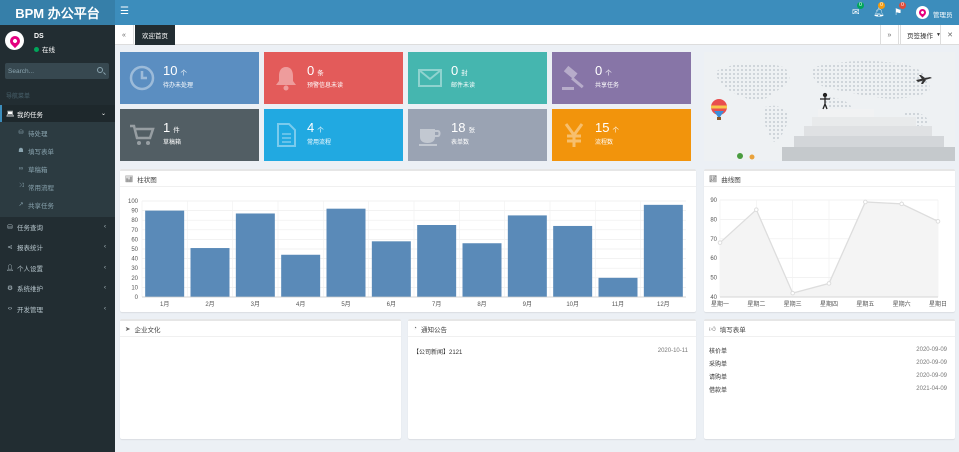 The image size is (959, 452). I want to click on user-status: 在线, so click(44, 49).